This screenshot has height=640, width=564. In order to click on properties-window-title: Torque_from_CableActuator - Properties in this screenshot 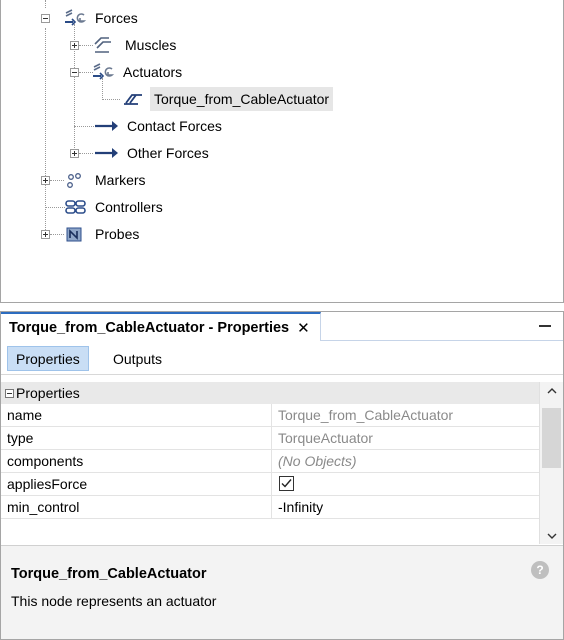, I will do `click(149, 327)`.